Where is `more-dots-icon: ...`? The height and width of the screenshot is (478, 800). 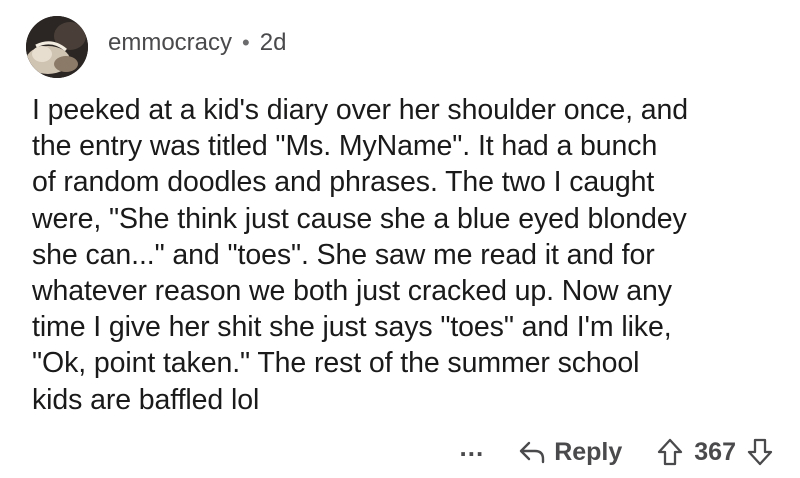 more-dots-icon: ... is located at coordinates (472, 447).